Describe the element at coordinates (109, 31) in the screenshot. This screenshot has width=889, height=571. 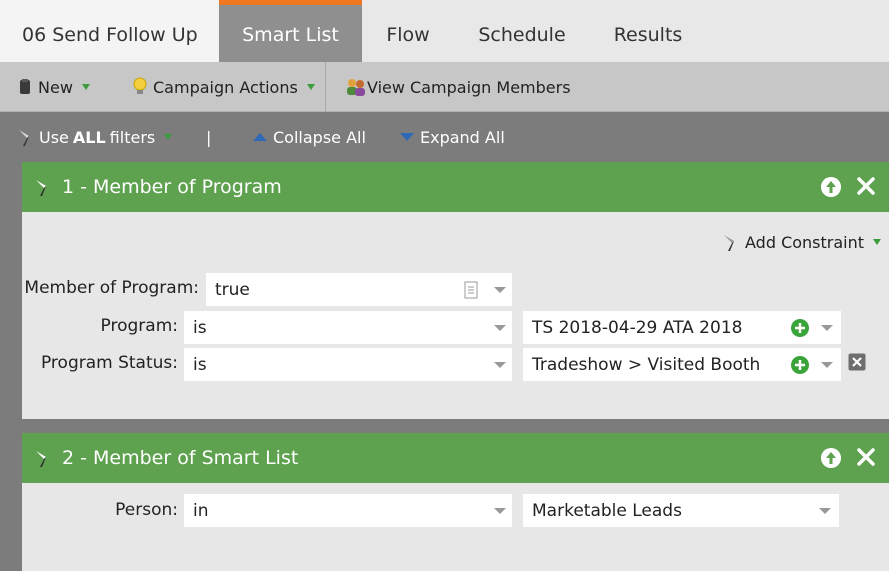
I see `tab-campaign-name: 06 Send Follow Up` at that location.